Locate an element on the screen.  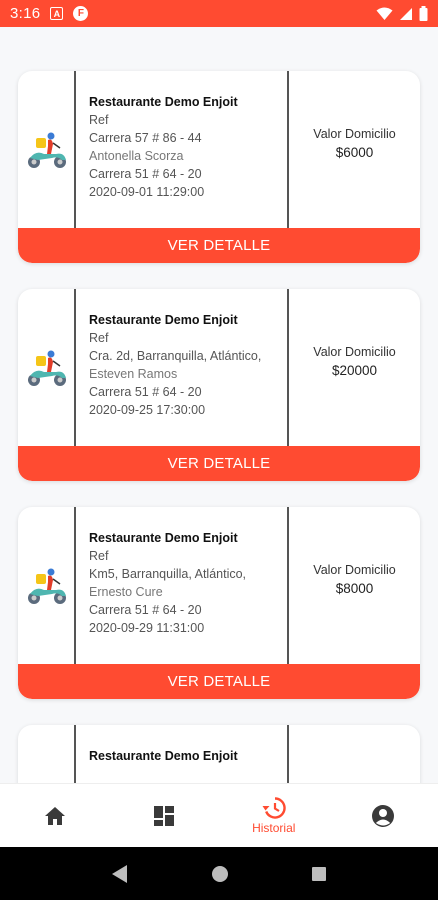
order-details: Restaurante Demo Enjoit is located at coordinates (187, 756).